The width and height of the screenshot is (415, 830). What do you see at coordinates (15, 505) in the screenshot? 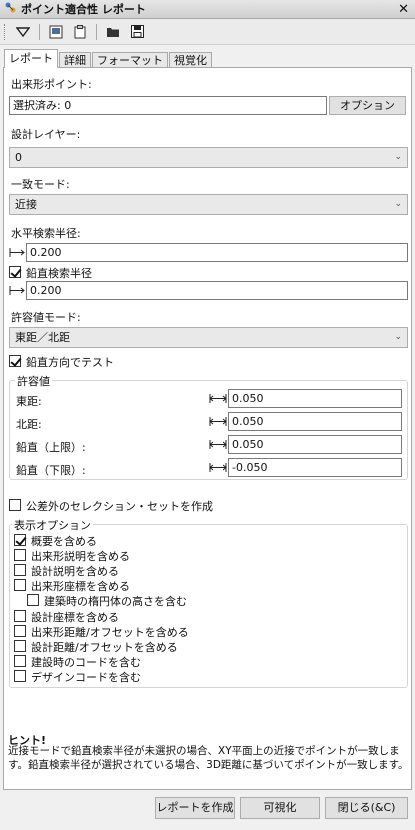
I see `create-selection-set-checkbox` at bounding box center [15, 505].